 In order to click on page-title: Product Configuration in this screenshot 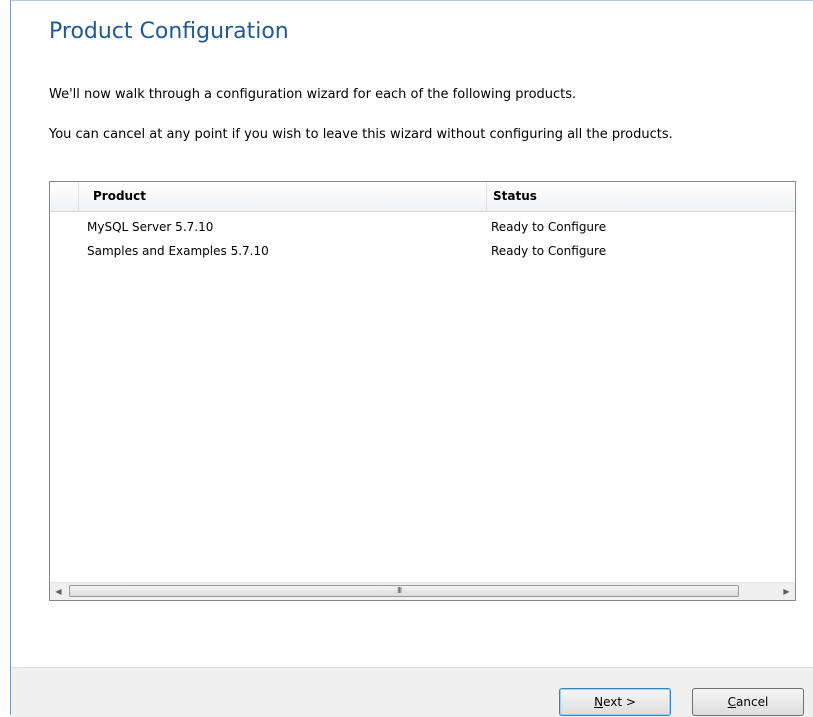, I will do `click(169, 31)`.